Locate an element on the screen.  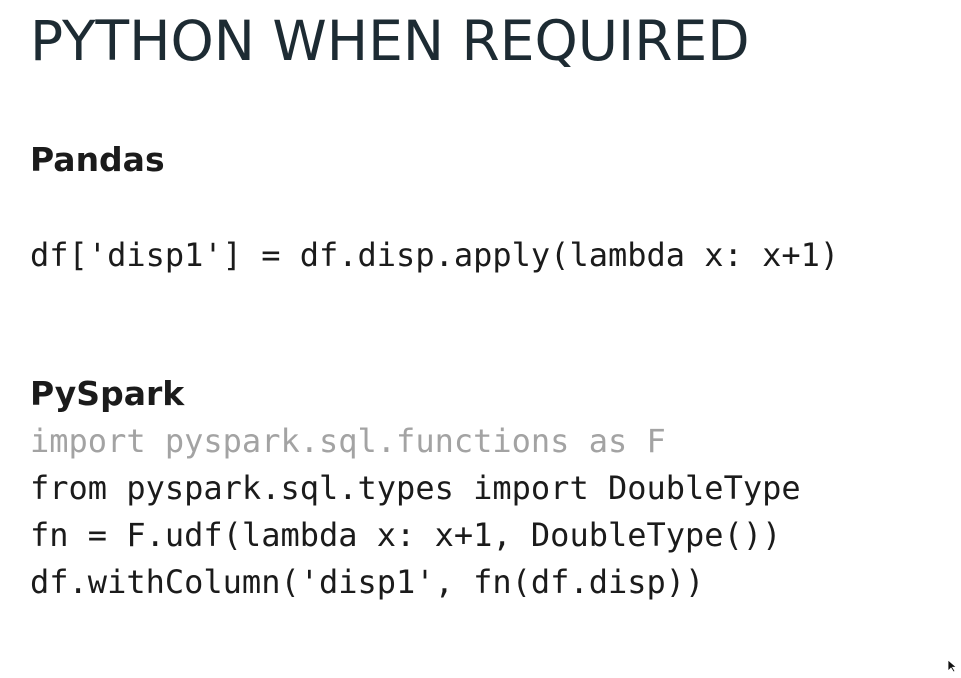
pyspark-code-line-import-functions: import pyspark.sql.functions as F is located at coordinates (348, 441).